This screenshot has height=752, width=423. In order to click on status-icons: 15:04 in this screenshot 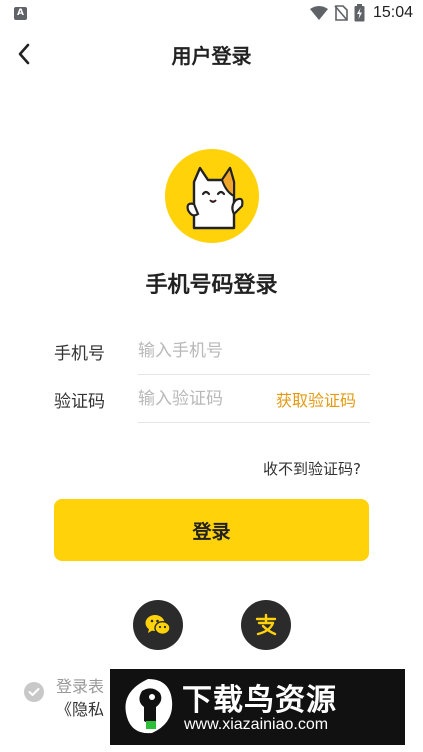, I will do `click(361, 13)`.